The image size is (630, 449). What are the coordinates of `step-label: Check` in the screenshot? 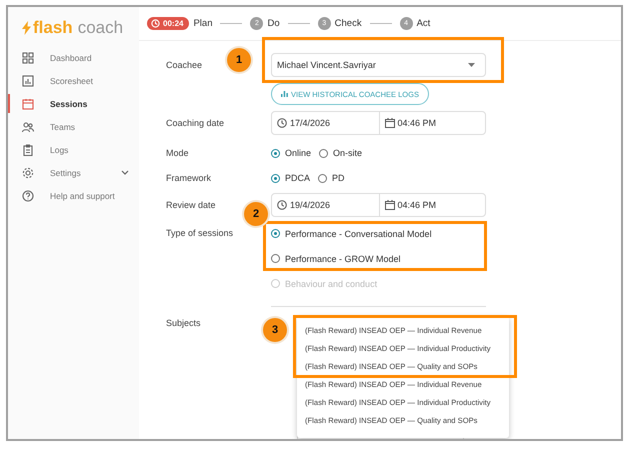 It's located at (348, 23).